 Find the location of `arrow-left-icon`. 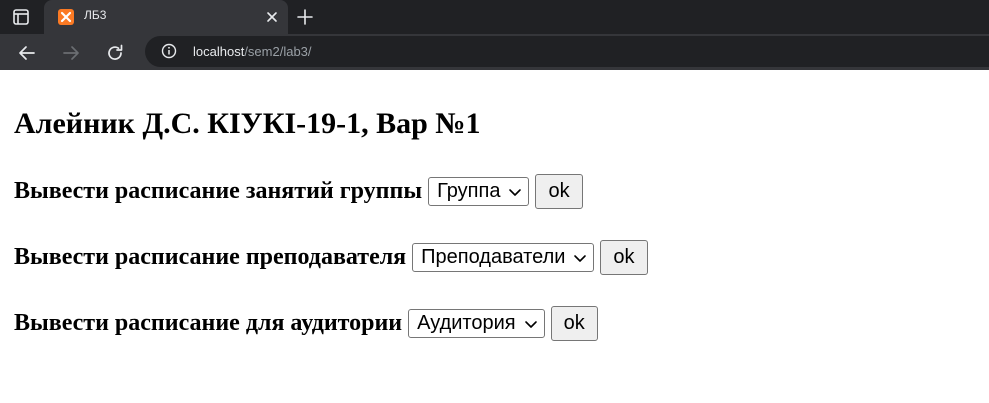

arrow-left-icon is located at coordinates (27, 53).